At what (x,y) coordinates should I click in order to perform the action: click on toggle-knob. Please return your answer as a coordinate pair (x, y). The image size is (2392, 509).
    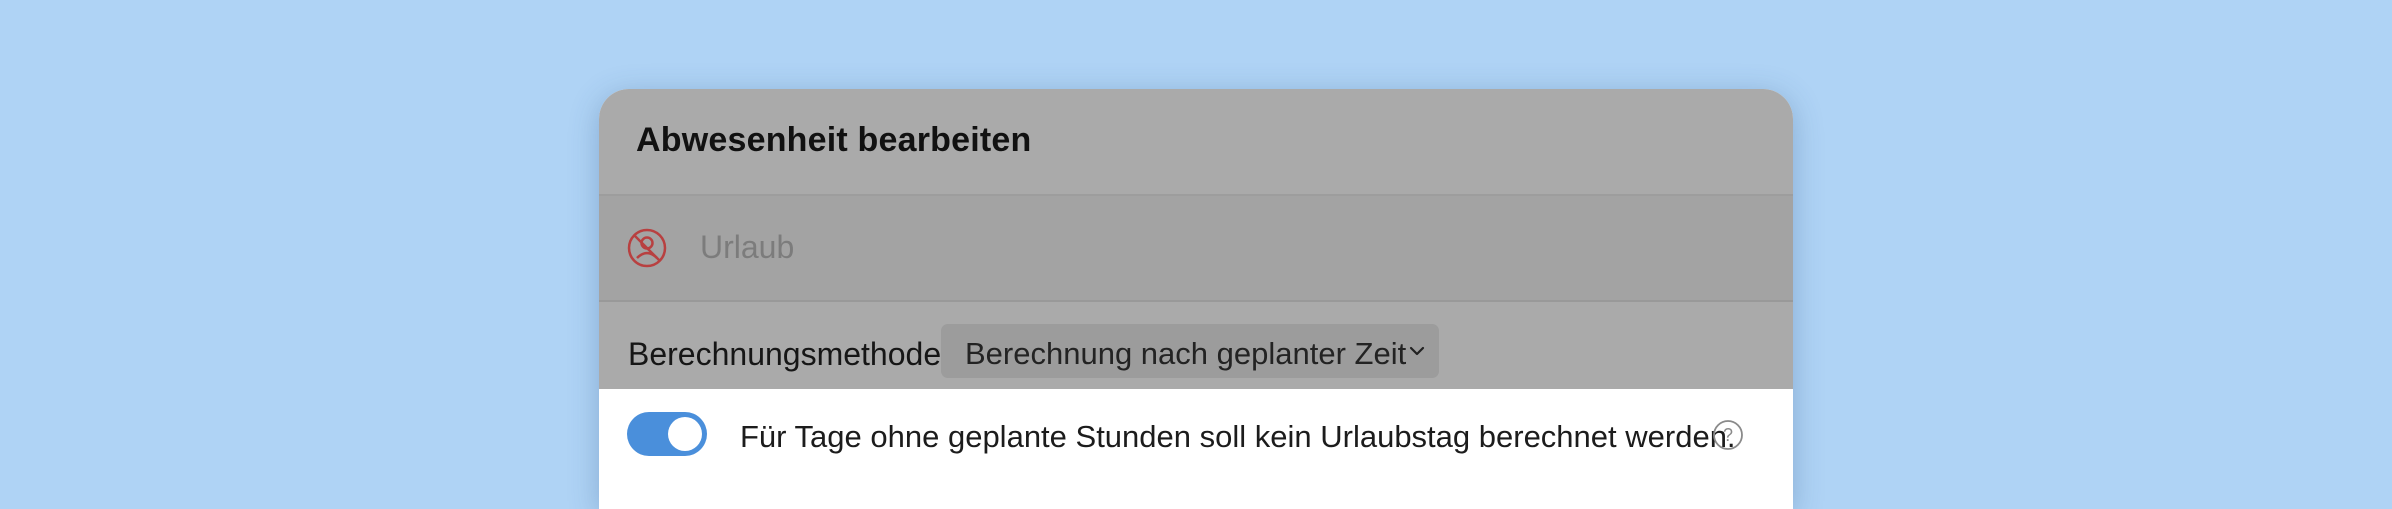
    Looking at the image, I should click on (685, 434).